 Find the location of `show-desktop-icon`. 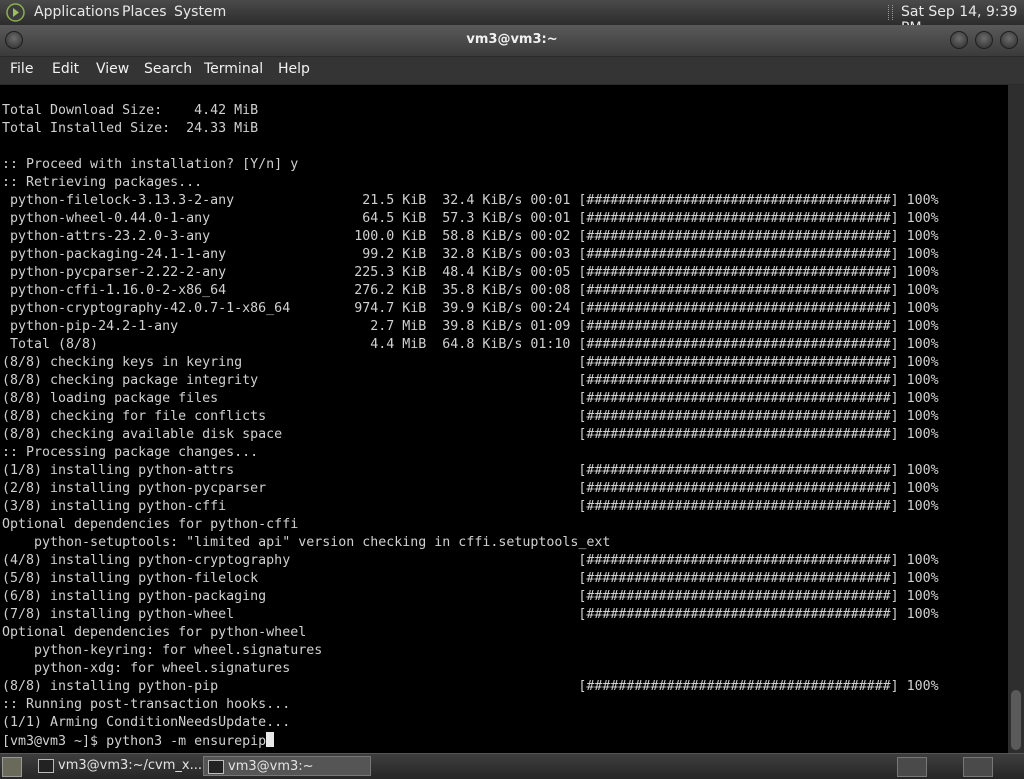

show-desktop-icon is located at coordinates (12, 767).